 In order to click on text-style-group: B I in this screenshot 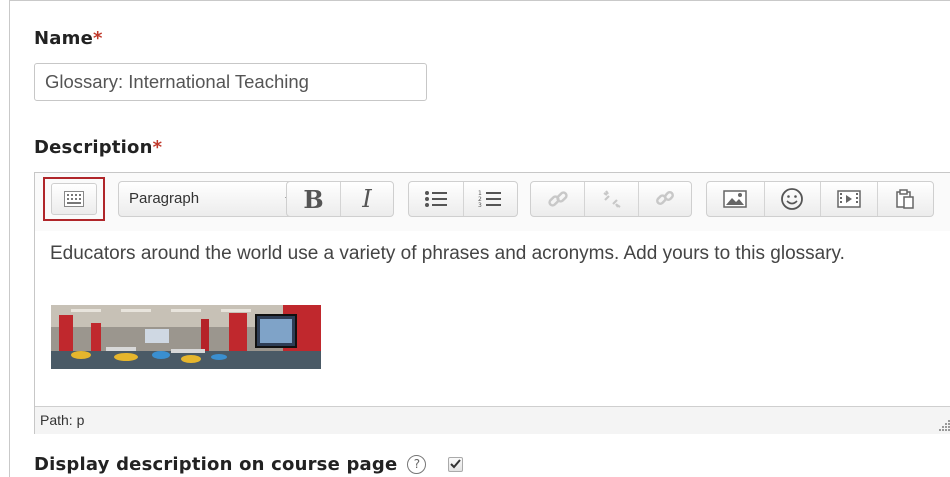, I will do `click(340, 199)`.